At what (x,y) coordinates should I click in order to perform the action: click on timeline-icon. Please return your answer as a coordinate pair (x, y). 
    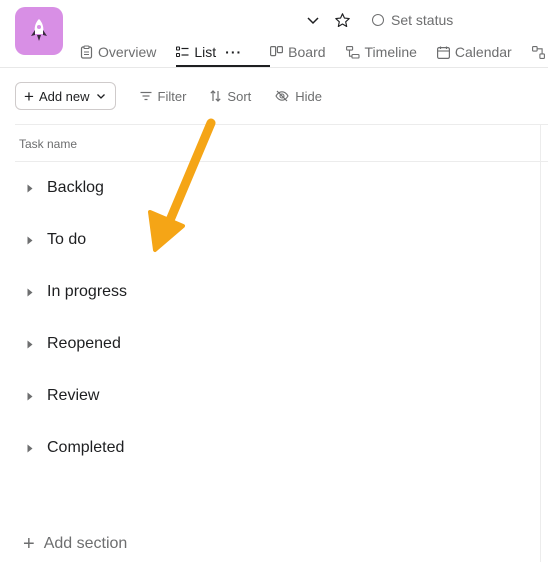
    Looking at the image, I should click on (352, 52).